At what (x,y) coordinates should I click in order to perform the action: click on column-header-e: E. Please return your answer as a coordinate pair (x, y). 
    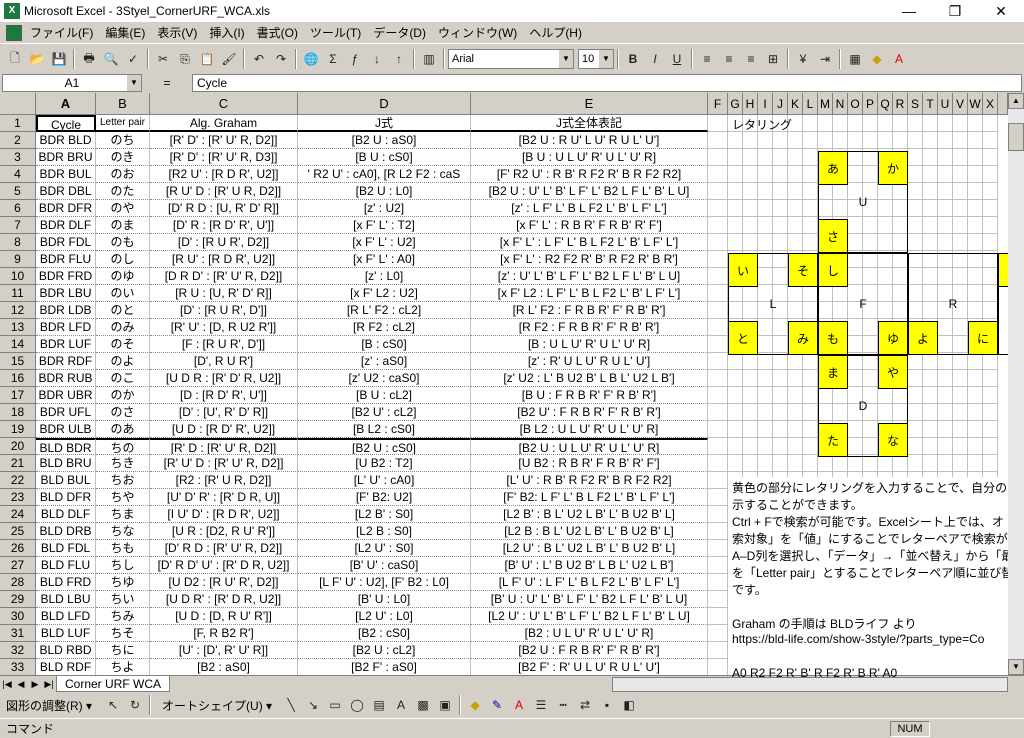
    Looking at the image, I should click on (589, 104).